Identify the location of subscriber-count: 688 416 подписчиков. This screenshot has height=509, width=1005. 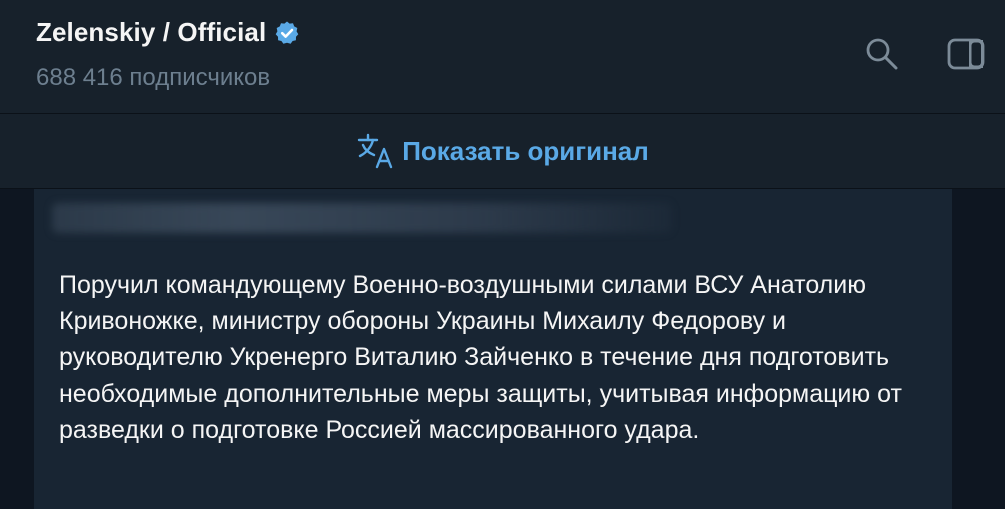
(153, 77).